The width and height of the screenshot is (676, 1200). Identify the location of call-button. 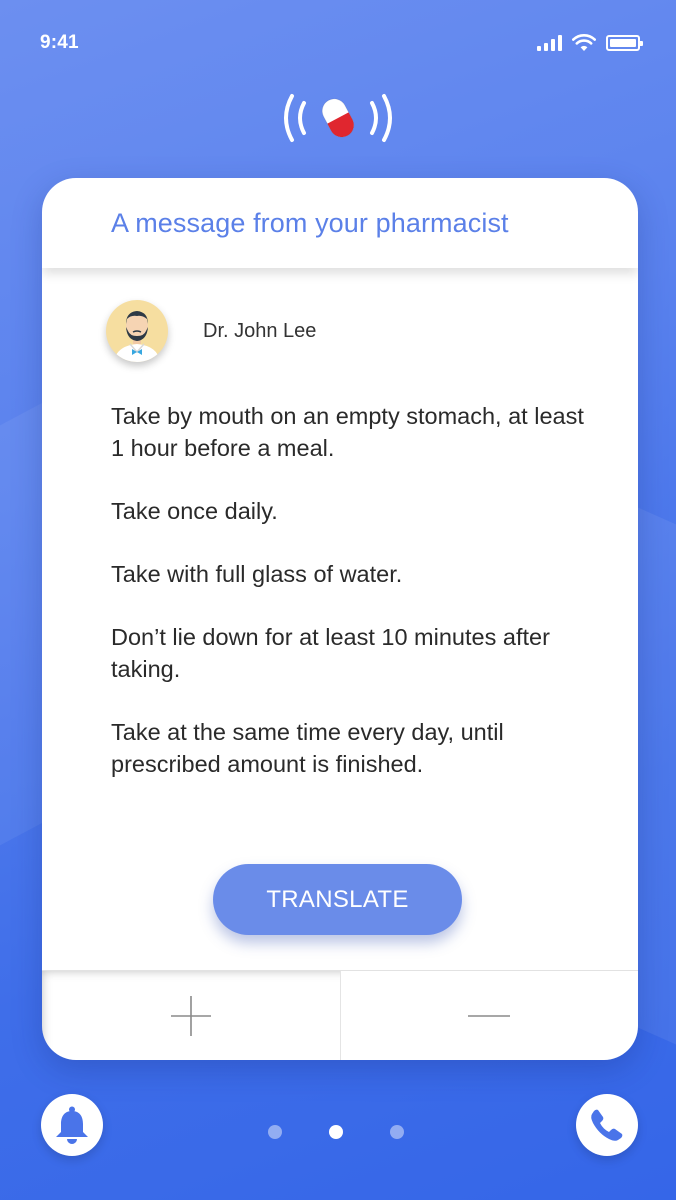
(607, 1125).